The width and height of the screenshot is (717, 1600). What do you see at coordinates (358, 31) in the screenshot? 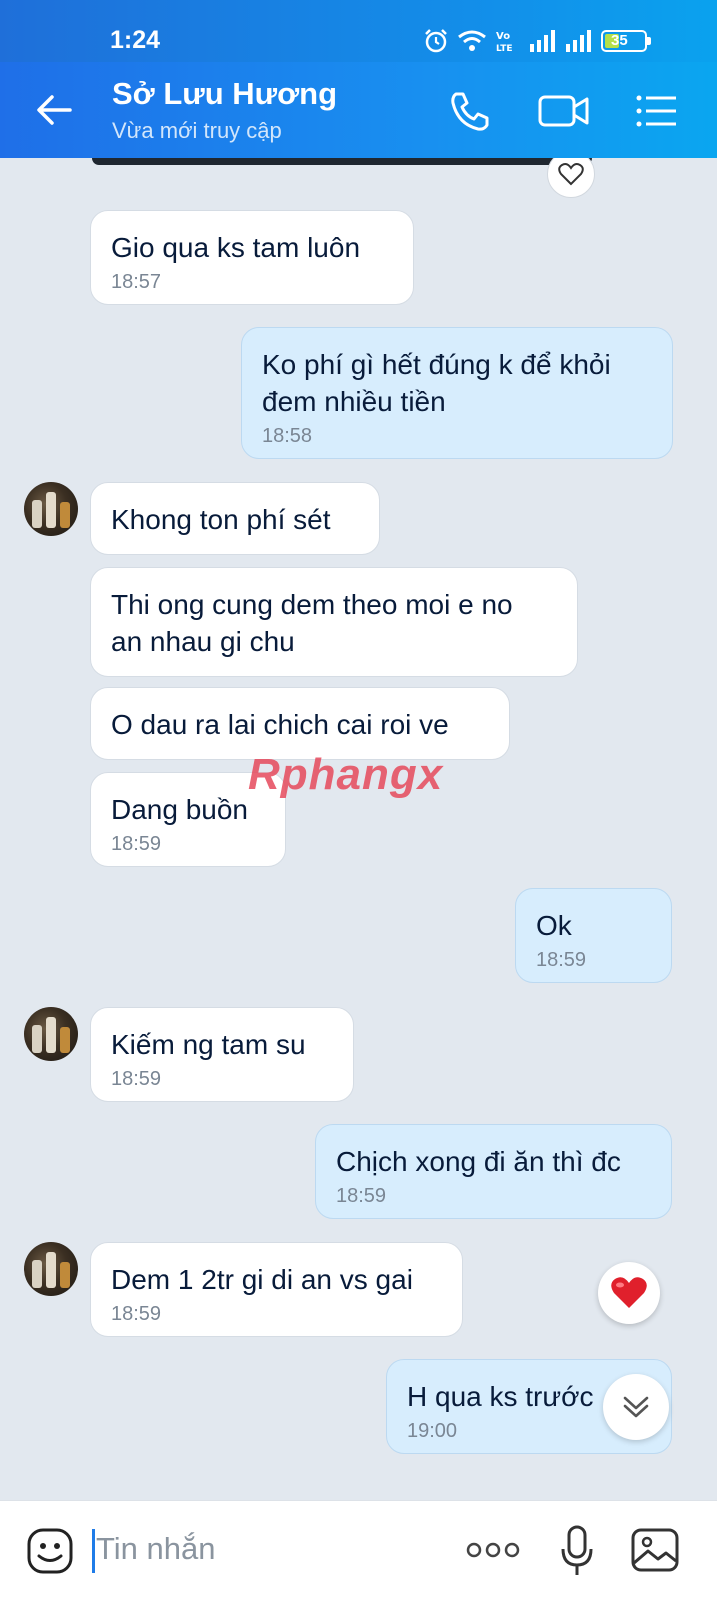
I see `status-bar: 1:24 Vo LTE 35` at bounding box center [358, 31].